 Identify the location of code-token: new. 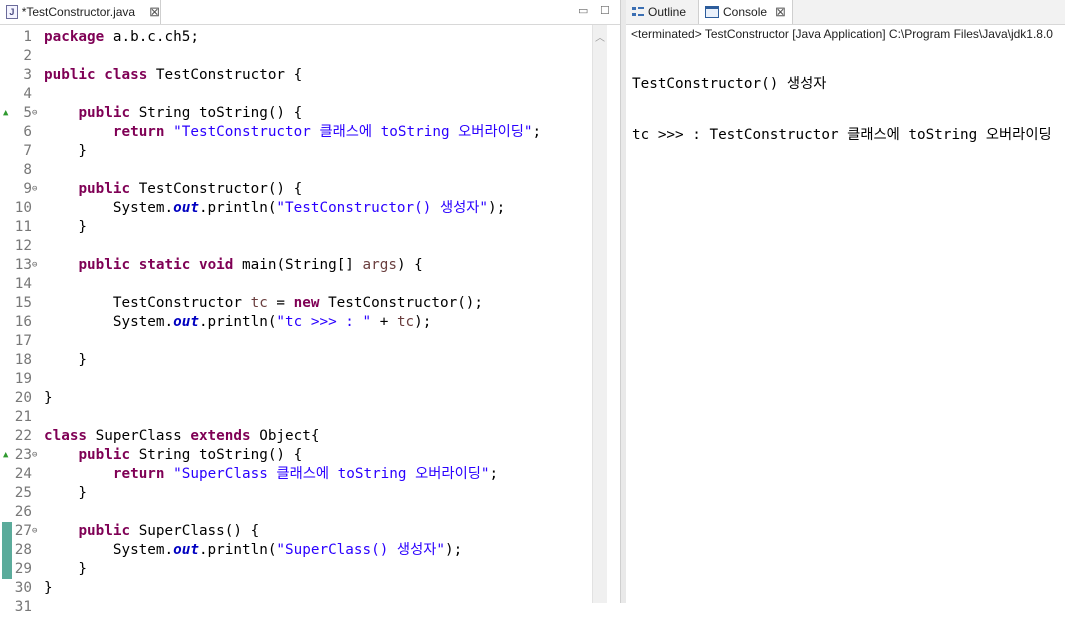
(306, 303).